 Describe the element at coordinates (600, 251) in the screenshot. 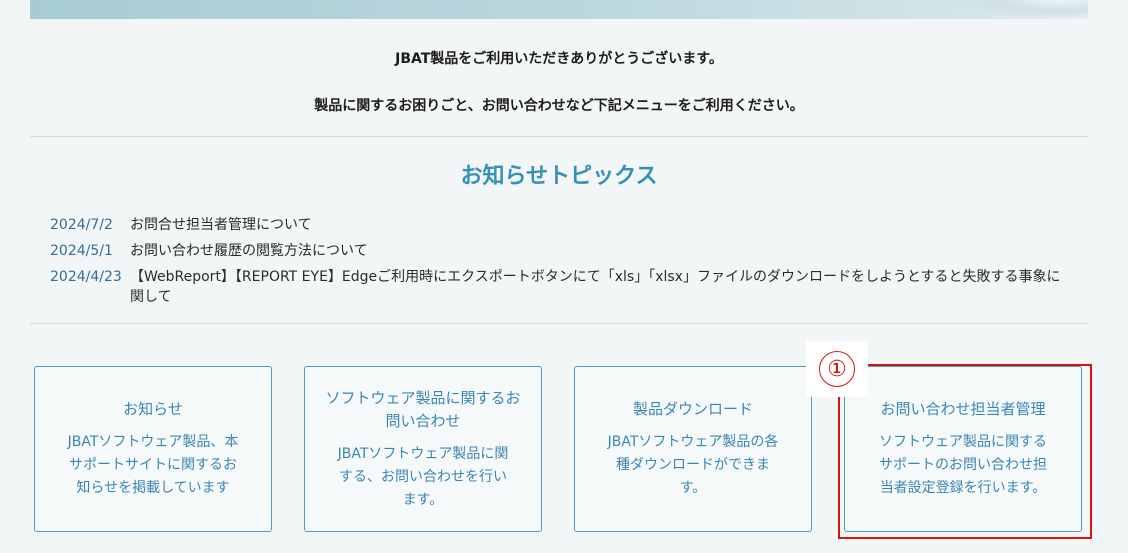

I see `news-title-link: お問い合わせ履歴の閲覧方法について` at that location.